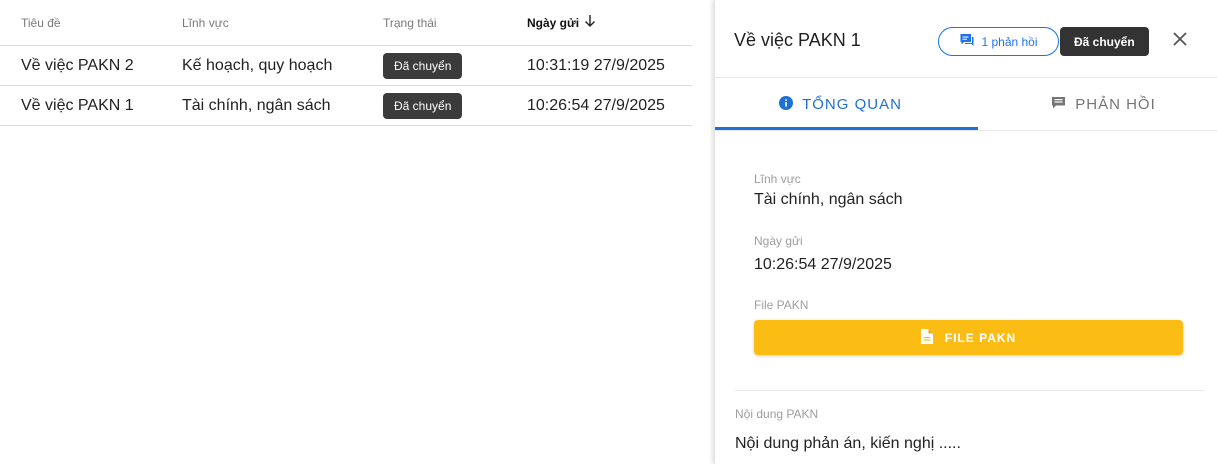  I want to click on sent-date-label: Ngày gửi, so click(778, 241).